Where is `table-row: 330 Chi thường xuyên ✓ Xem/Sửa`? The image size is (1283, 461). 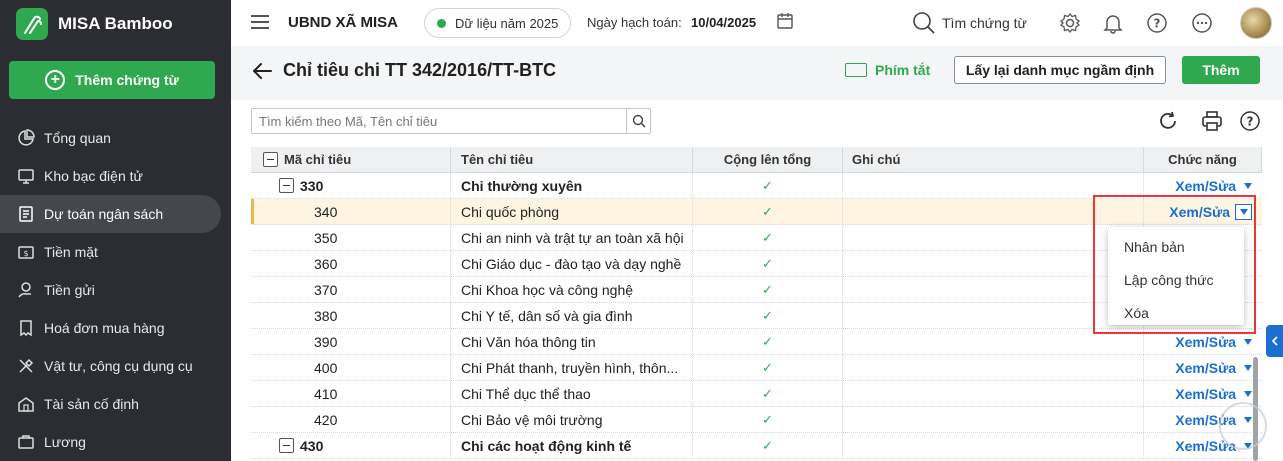
table-row: 330 Chi thường xuyên ✓ Xem/Sửa is located at coordinates (756, 186).